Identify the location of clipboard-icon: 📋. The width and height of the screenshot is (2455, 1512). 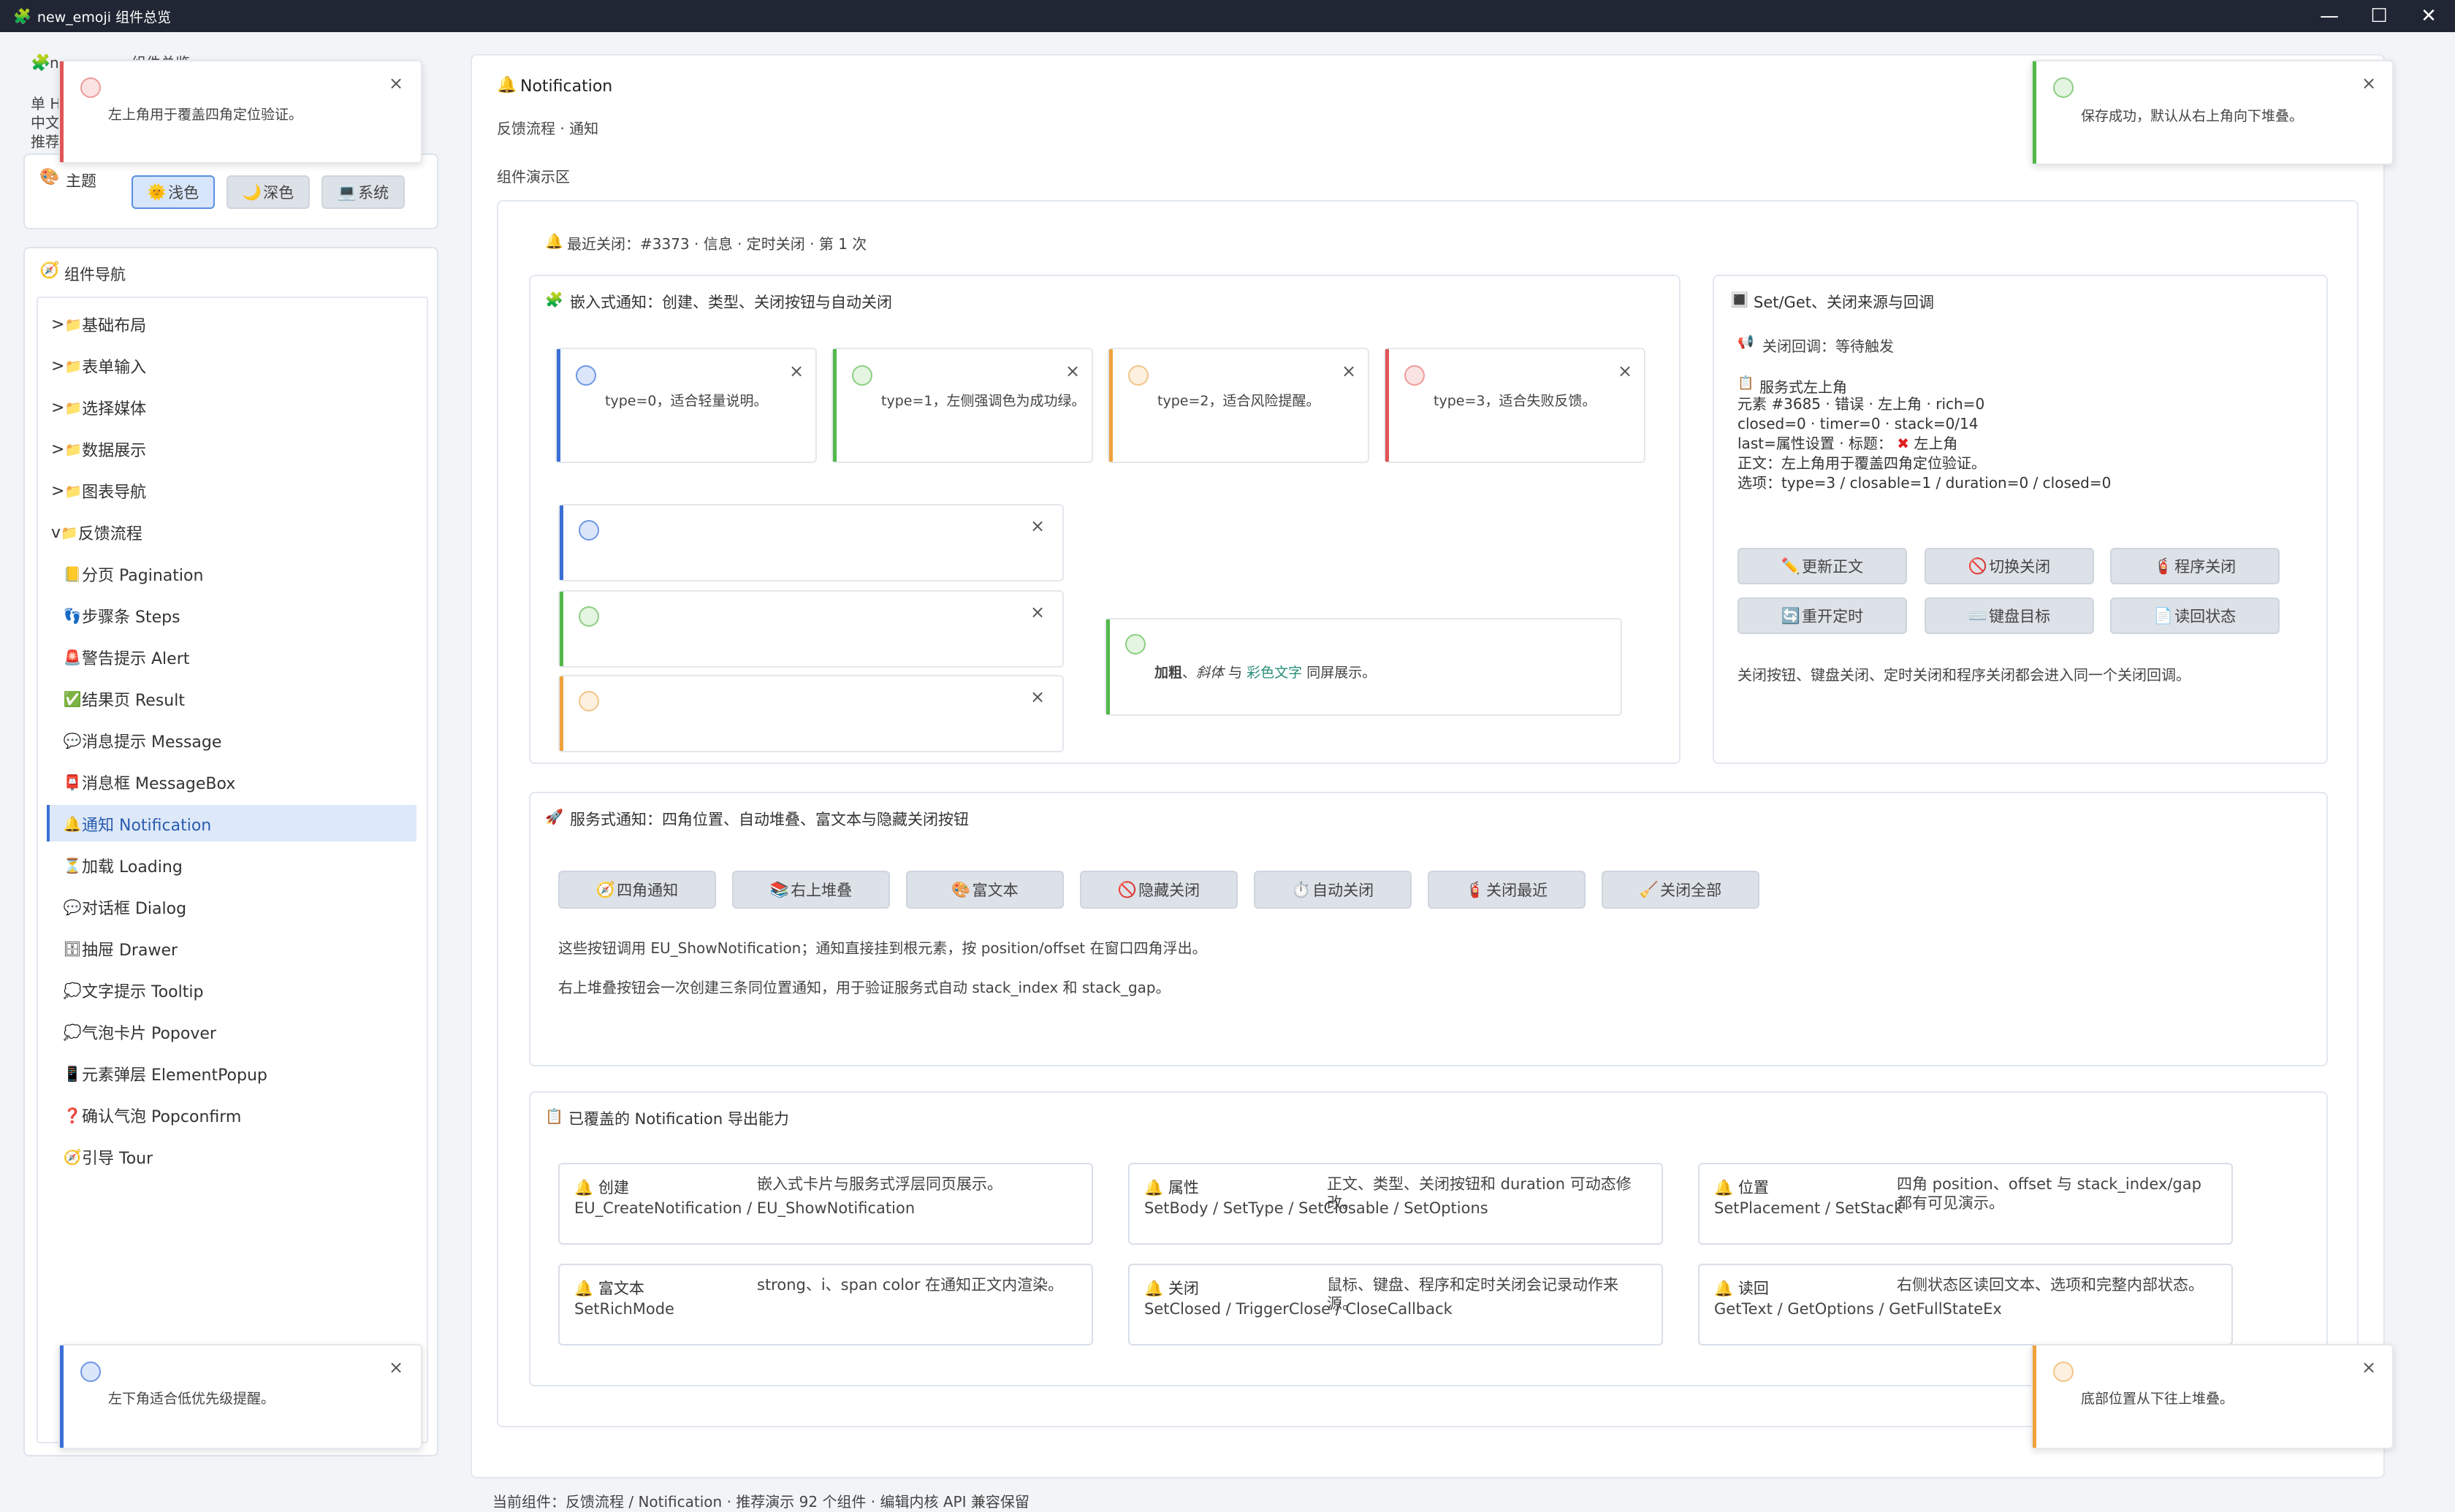
(1745, 383).